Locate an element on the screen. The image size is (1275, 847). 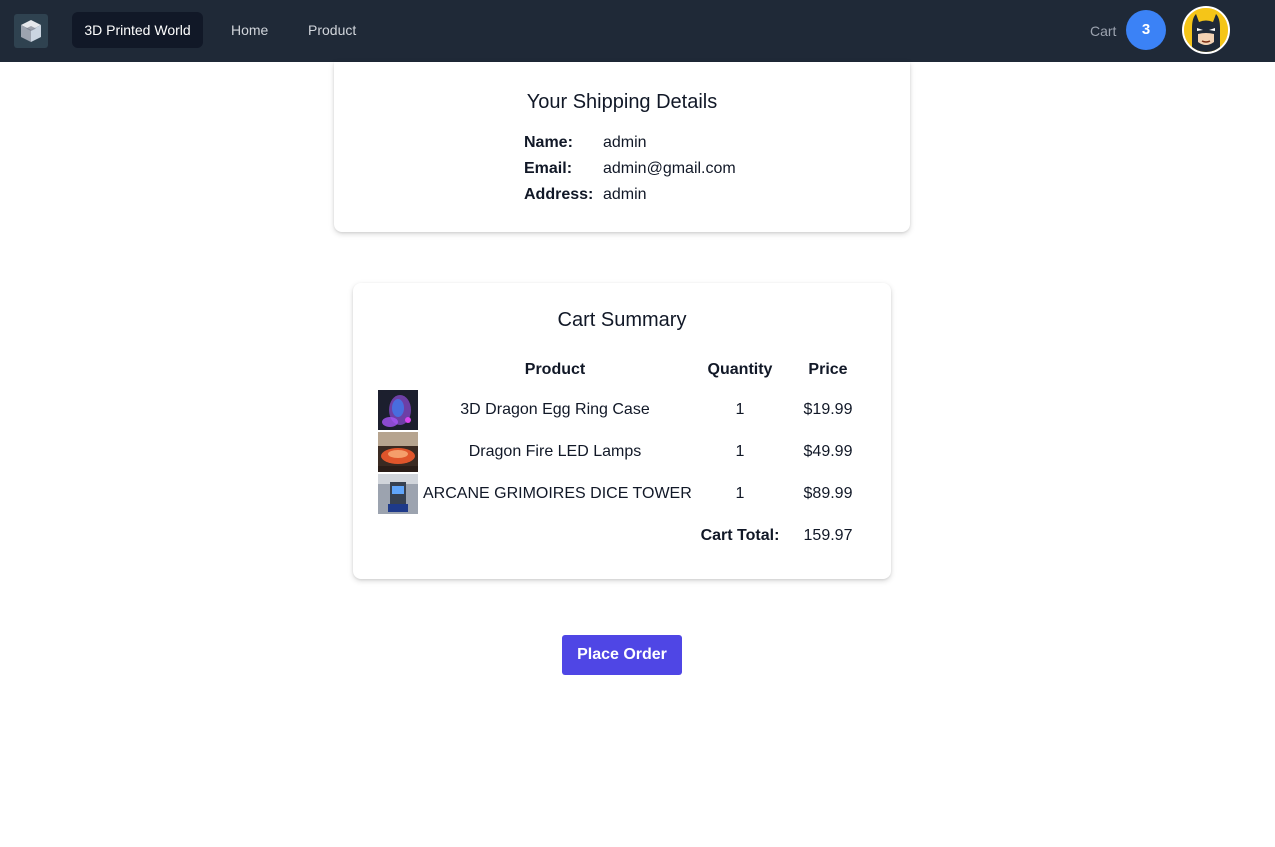
shipping-name-label: Name: is located at coordinates (548, 142).